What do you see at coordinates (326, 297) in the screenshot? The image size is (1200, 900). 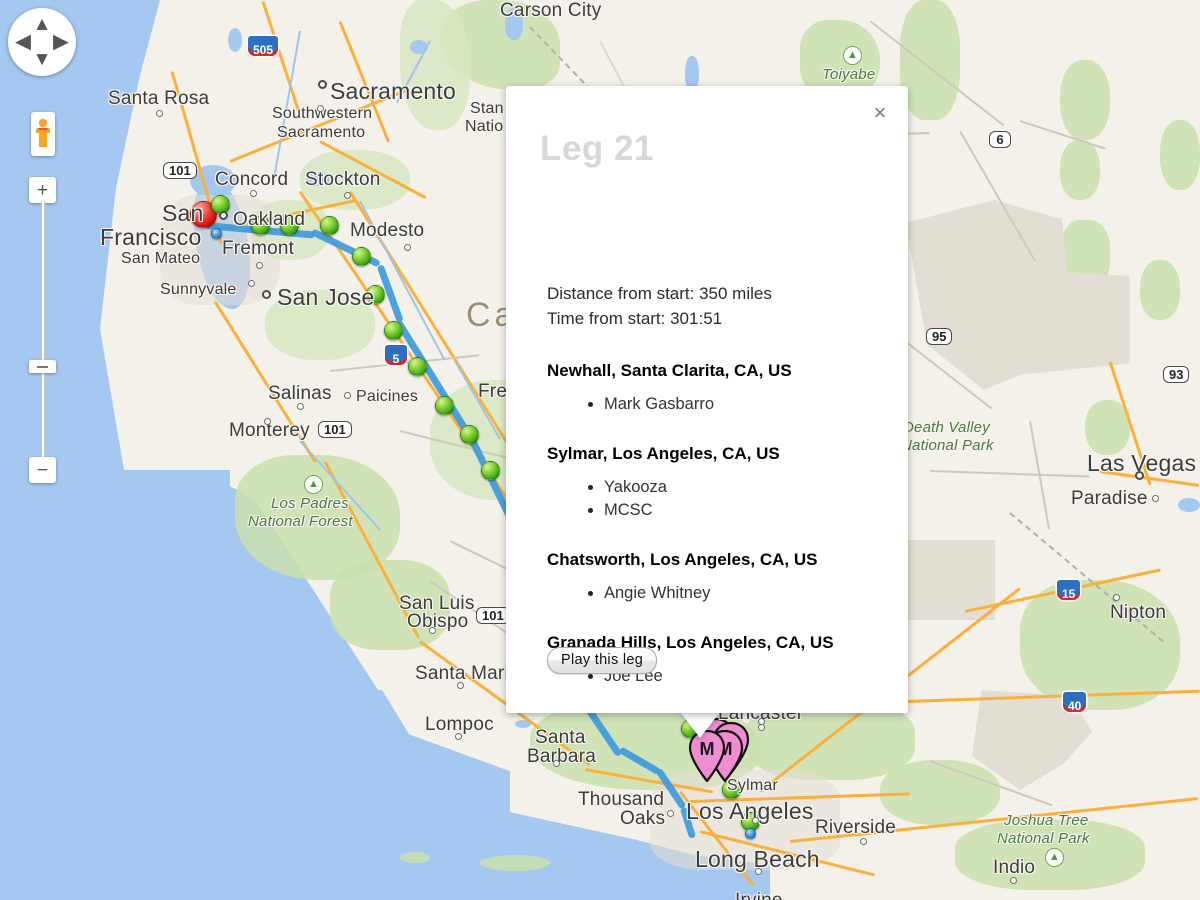 I see `map-label: San Jose` at bounding box center [326, 297].